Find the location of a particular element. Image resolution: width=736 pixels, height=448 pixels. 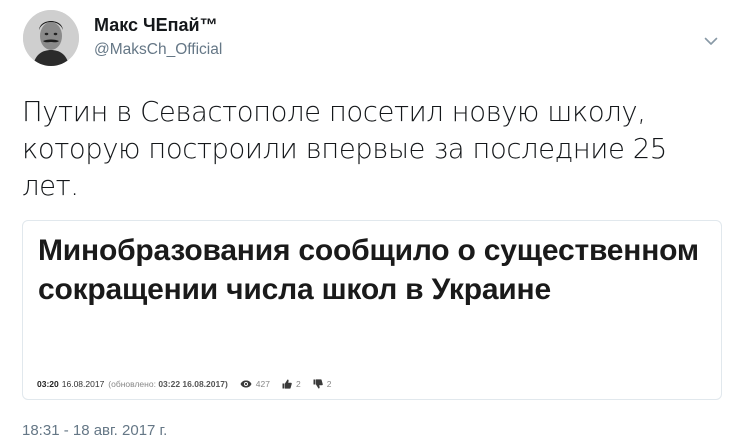

embed-date: 16.08.2017 is located at coordinates (83, 384).